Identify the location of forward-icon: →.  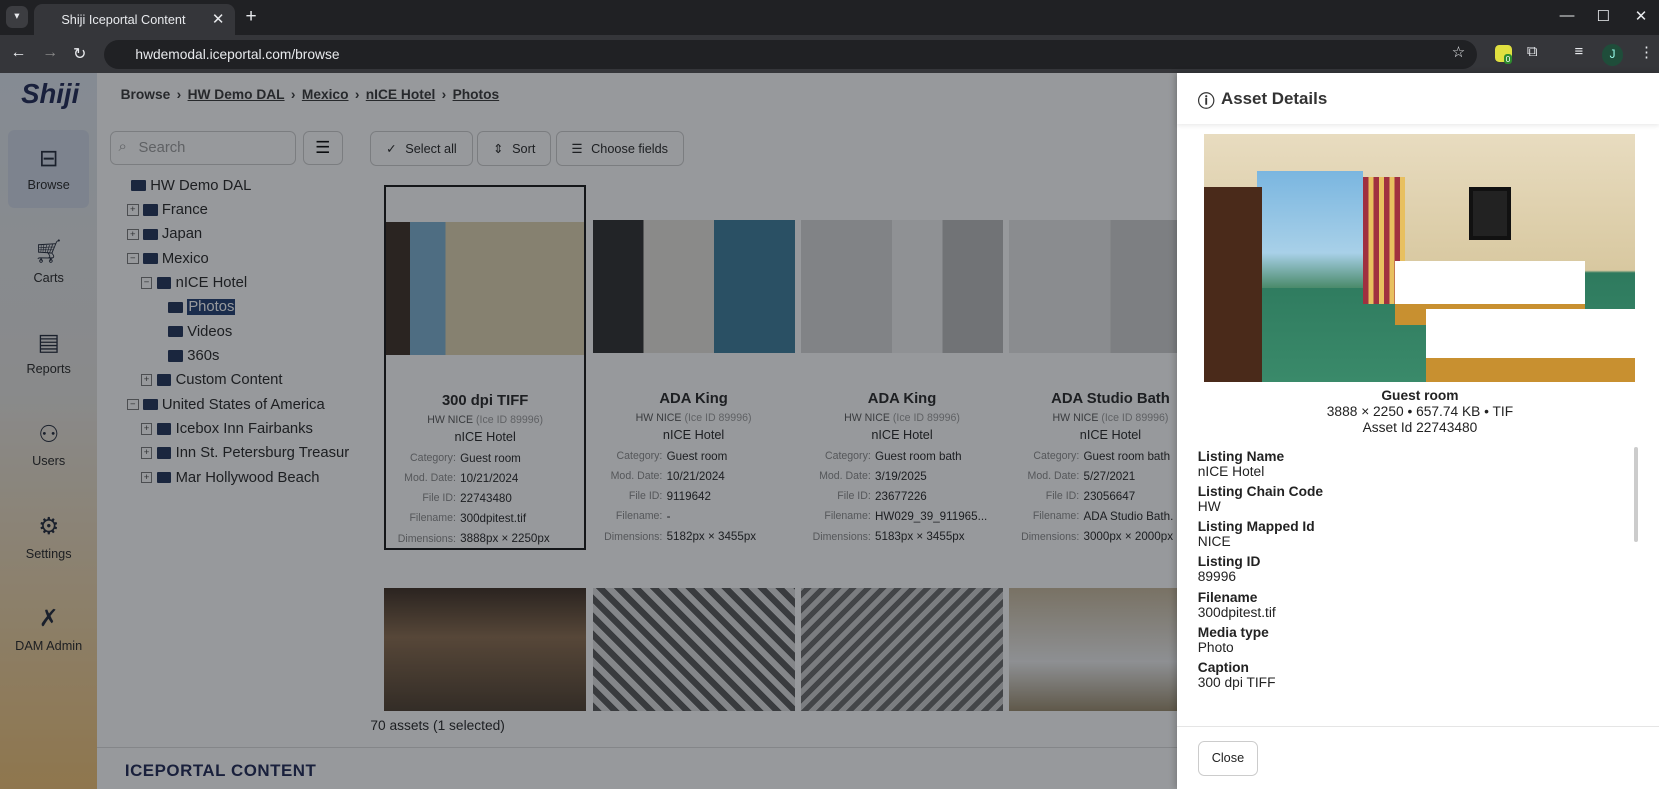
(50, 53).